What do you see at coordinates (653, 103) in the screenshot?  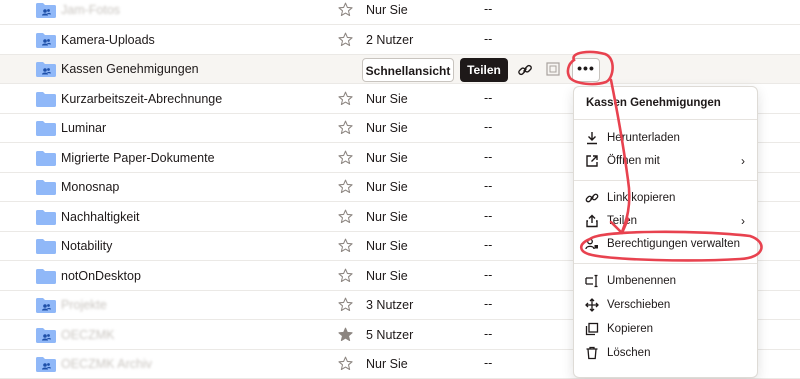 I see `context-menu-title: Kassen Genehmigungen` at bounding box center [653, 103].